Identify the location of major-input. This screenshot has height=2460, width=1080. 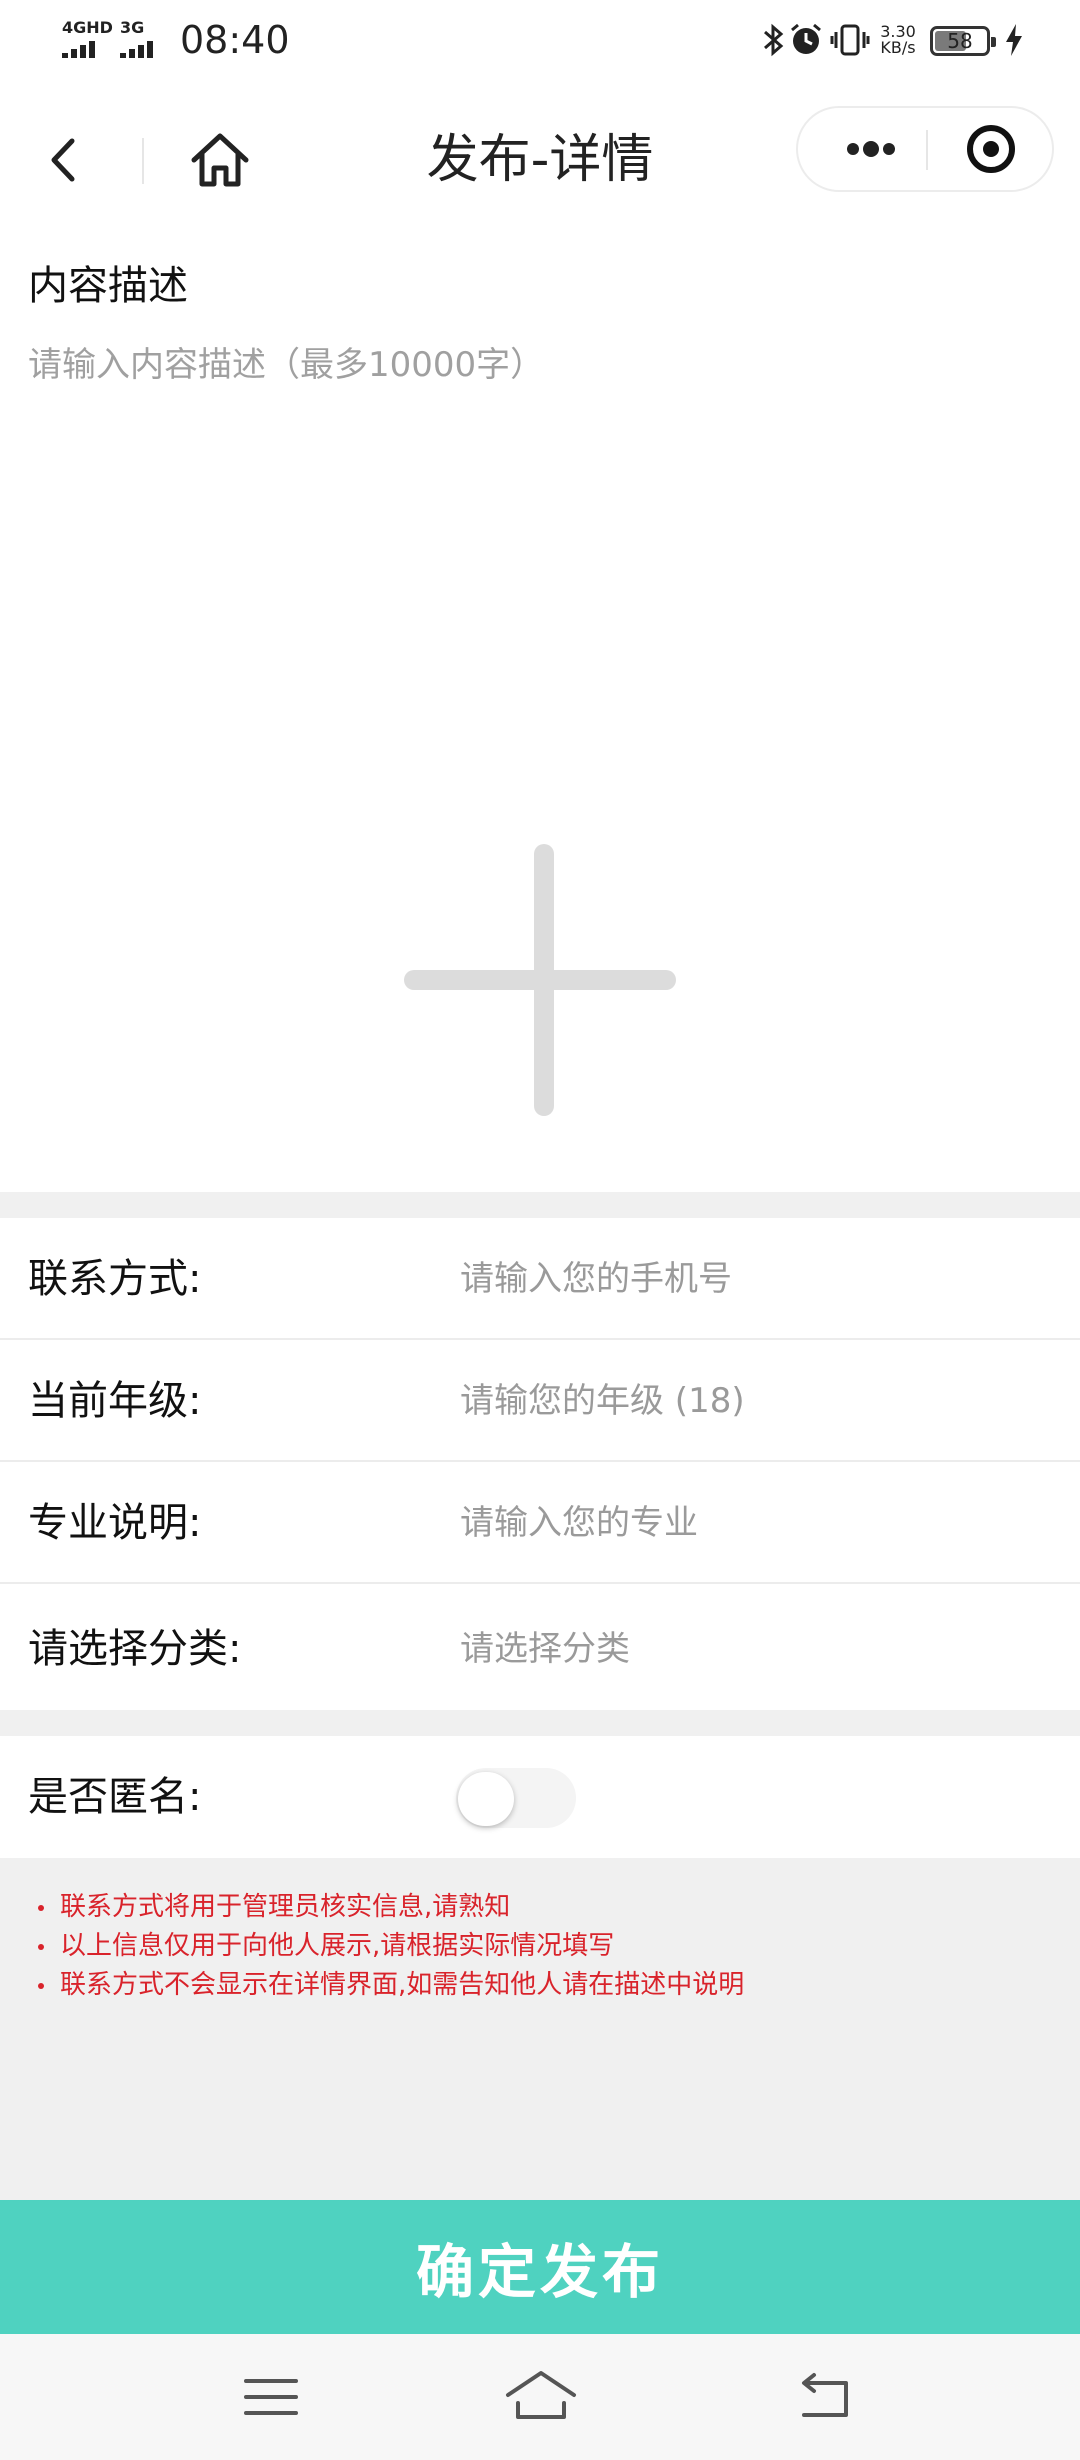
(755, 1523).